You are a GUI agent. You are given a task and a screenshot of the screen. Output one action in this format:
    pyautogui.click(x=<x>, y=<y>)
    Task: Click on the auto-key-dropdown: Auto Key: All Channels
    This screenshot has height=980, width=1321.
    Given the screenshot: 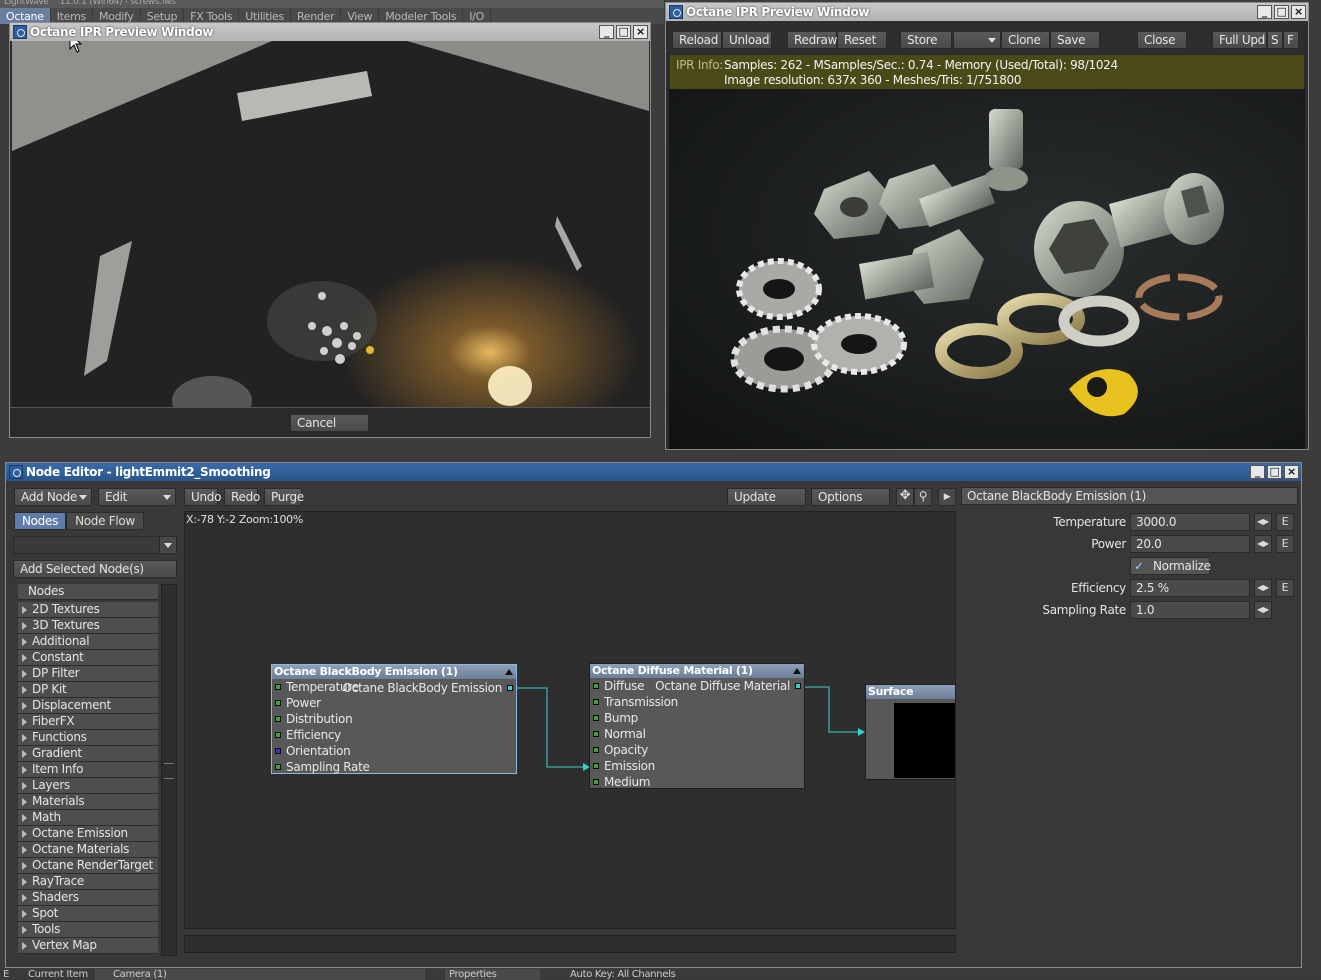 What is the action you would take?
    pyautogui.click(x=622, y=974)
    